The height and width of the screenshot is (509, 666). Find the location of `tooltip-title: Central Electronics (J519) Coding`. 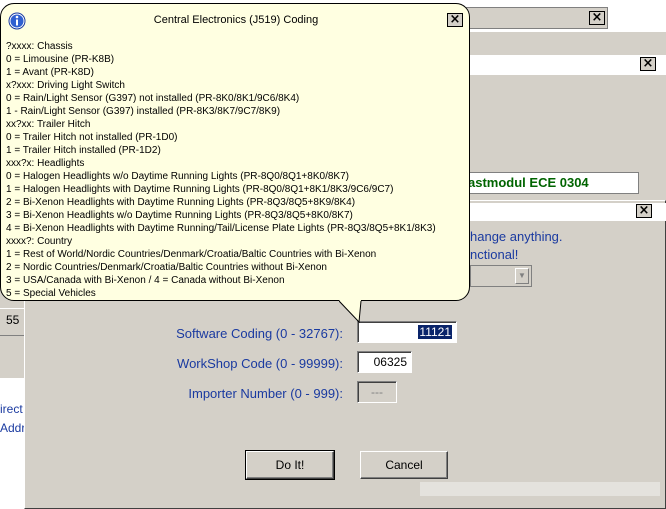

tooltip-title: Central Electronics (J519) Coding is located at coordinates (236, 20).